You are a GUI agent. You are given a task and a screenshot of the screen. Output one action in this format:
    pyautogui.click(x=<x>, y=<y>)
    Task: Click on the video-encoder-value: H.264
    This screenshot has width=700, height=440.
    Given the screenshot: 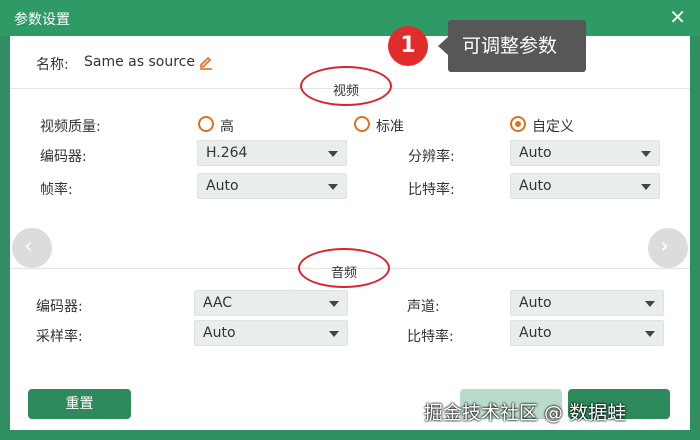 What is the action you would take?
    pyautogui.click(x=227, y=153)
    